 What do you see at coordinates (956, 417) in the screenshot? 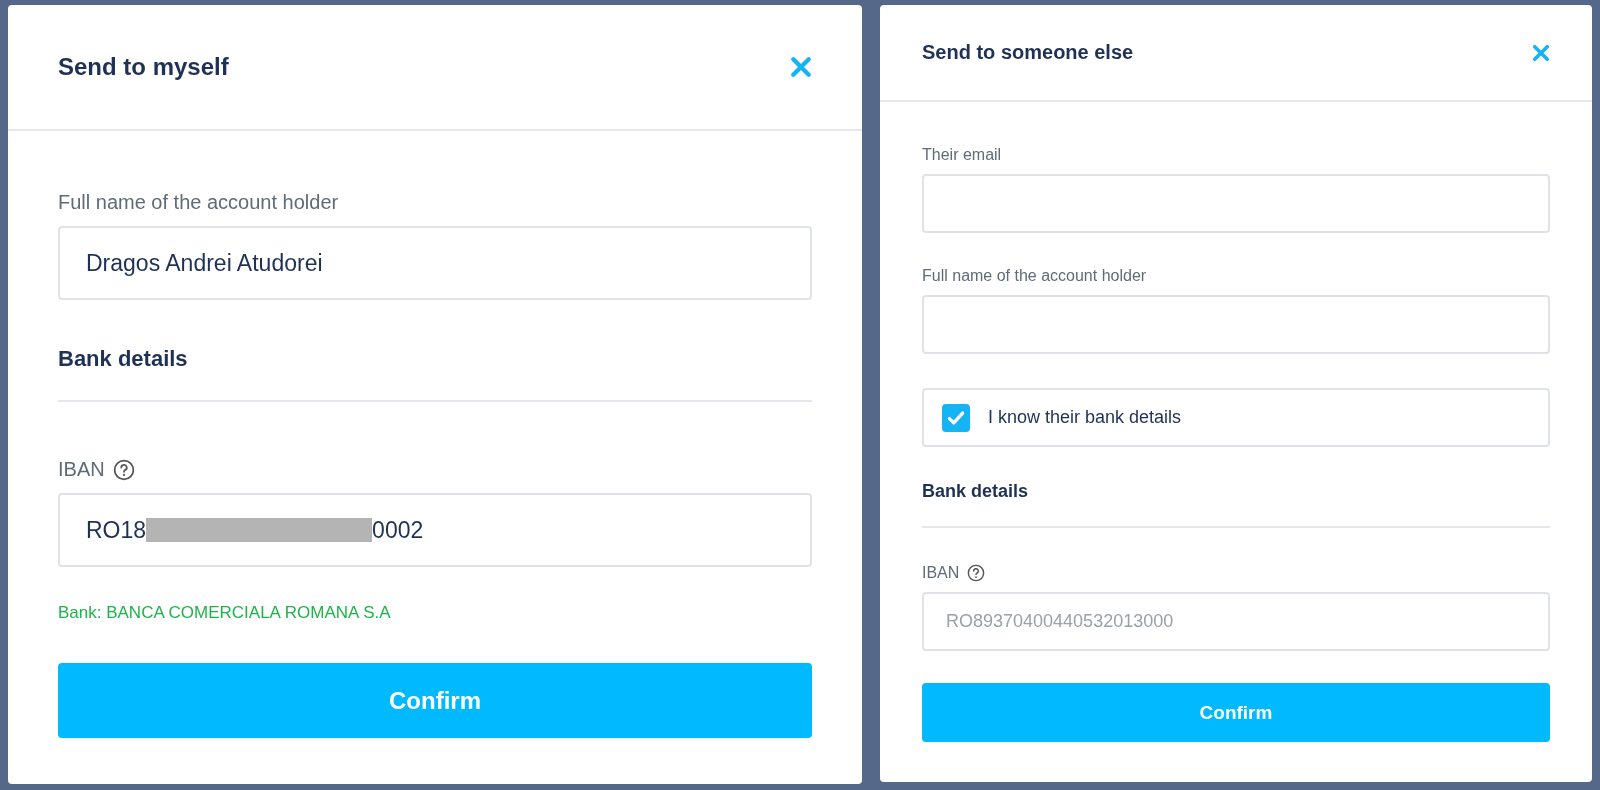
I see `checkbox` at bounding box center [956, 417].